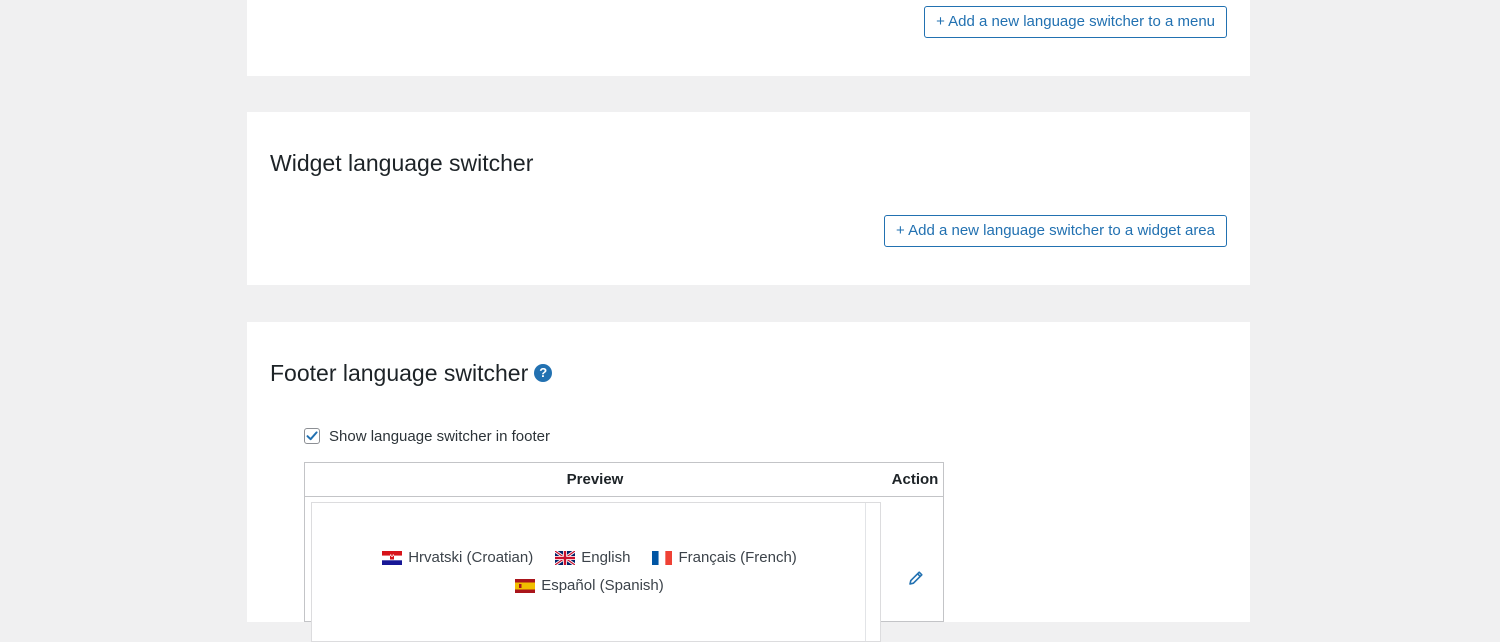 The image size is (1500, 642). I want to click on footer-checkbox-row: Show language switcher in footer, so click(427, 436).